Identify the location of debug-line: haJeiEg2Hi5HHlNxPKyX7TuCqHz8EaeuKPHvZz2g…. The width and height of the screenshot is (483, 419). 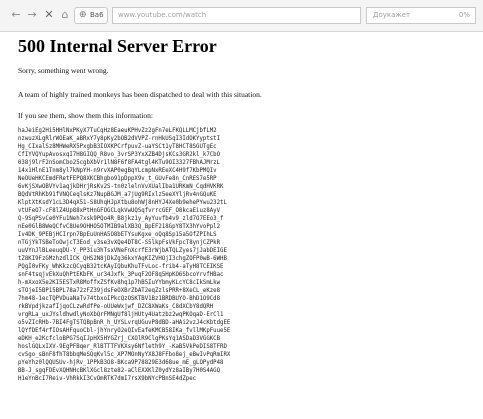
(117, 131).